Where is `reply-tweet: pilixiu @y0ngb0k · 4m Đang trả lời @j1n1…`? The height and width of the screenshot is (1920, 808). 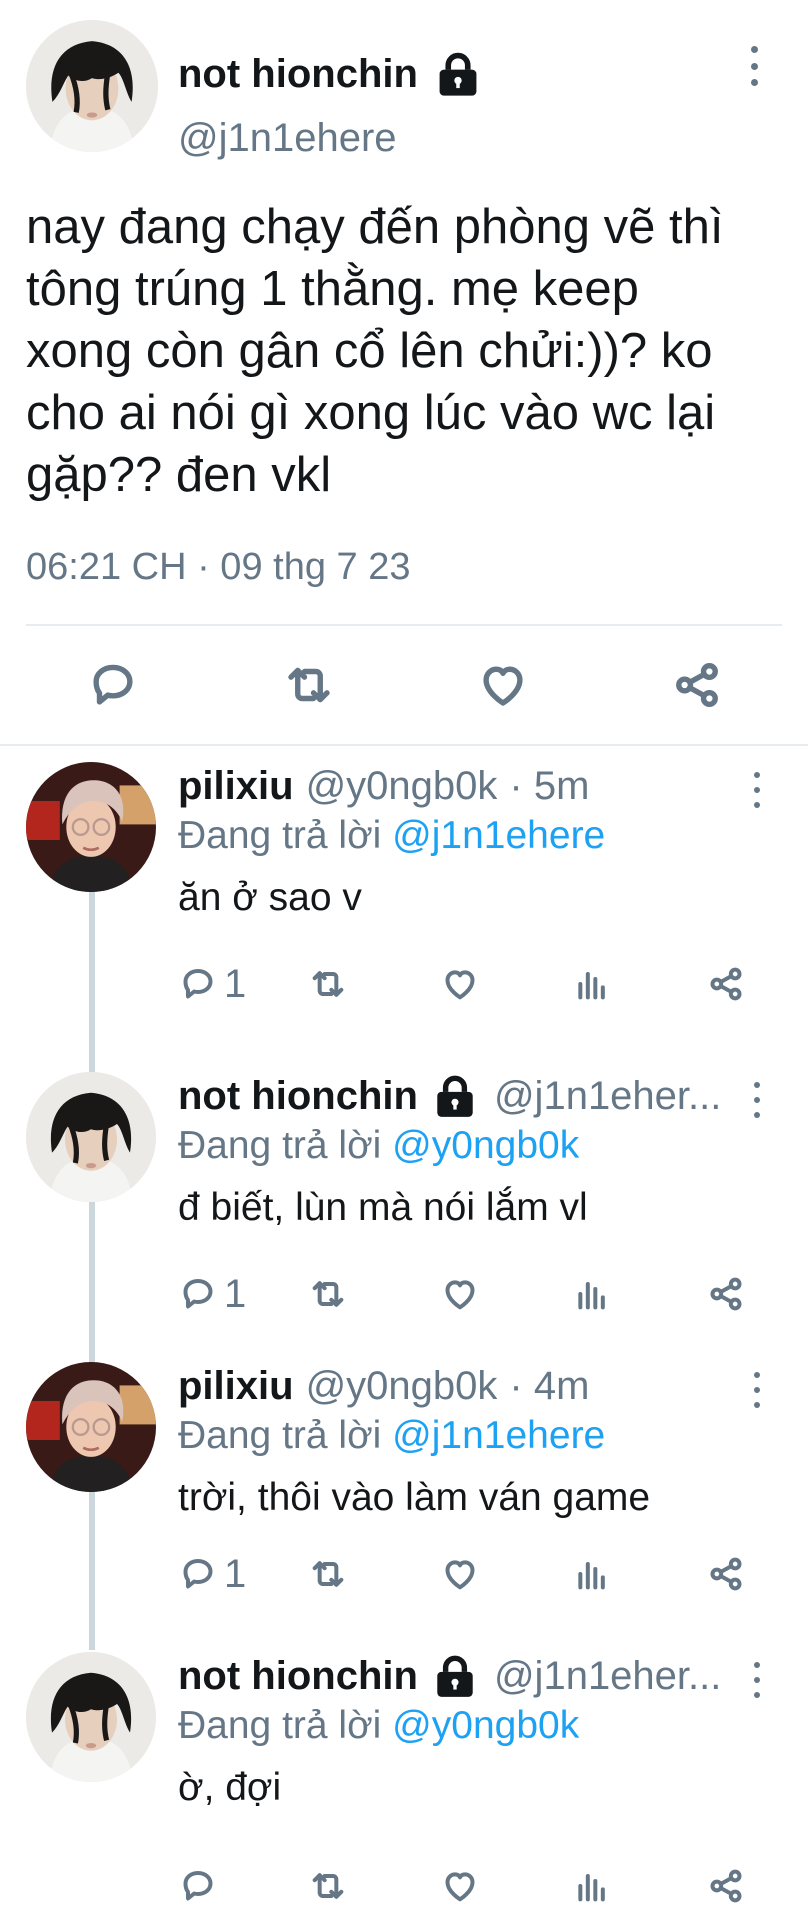 reply-tweet: pilixiu @y0ngb0k · 4m Đang trả lời @j1n1… is located at coordinates (404, 1492).